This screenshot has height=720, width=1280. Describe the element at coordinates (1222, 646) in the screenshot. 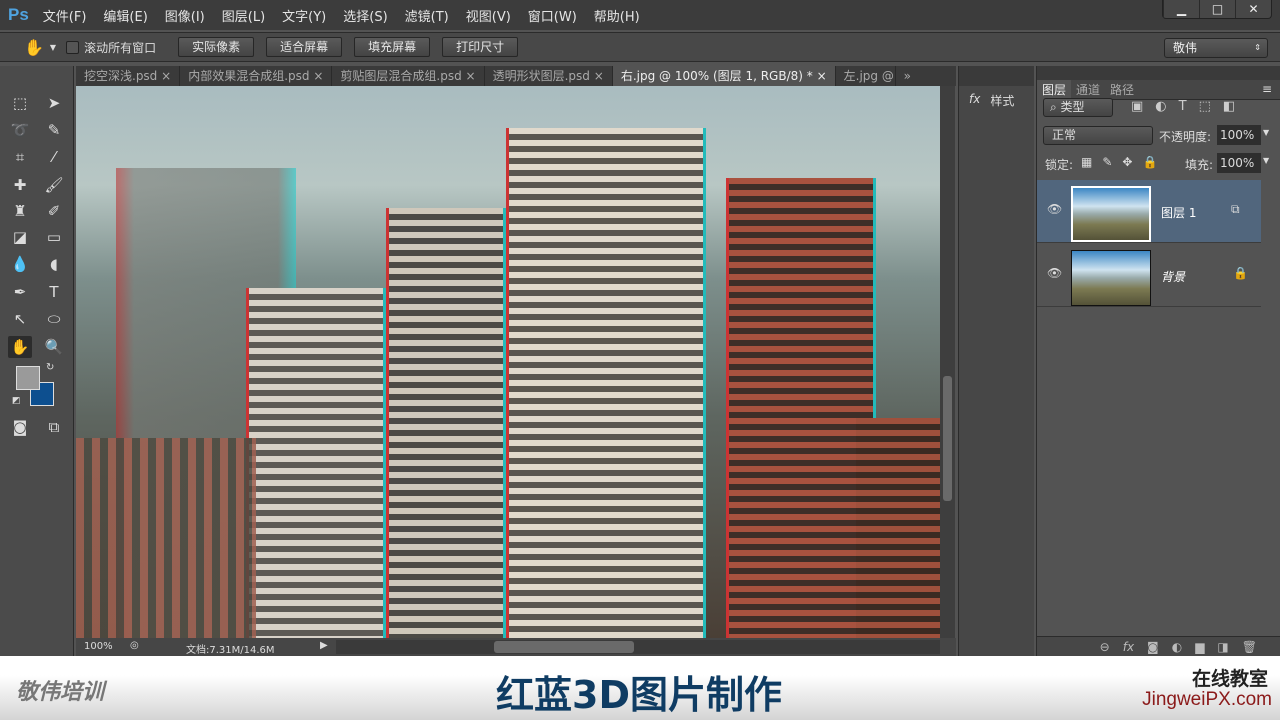

I see `new-layer-icon: ◨` at that location.